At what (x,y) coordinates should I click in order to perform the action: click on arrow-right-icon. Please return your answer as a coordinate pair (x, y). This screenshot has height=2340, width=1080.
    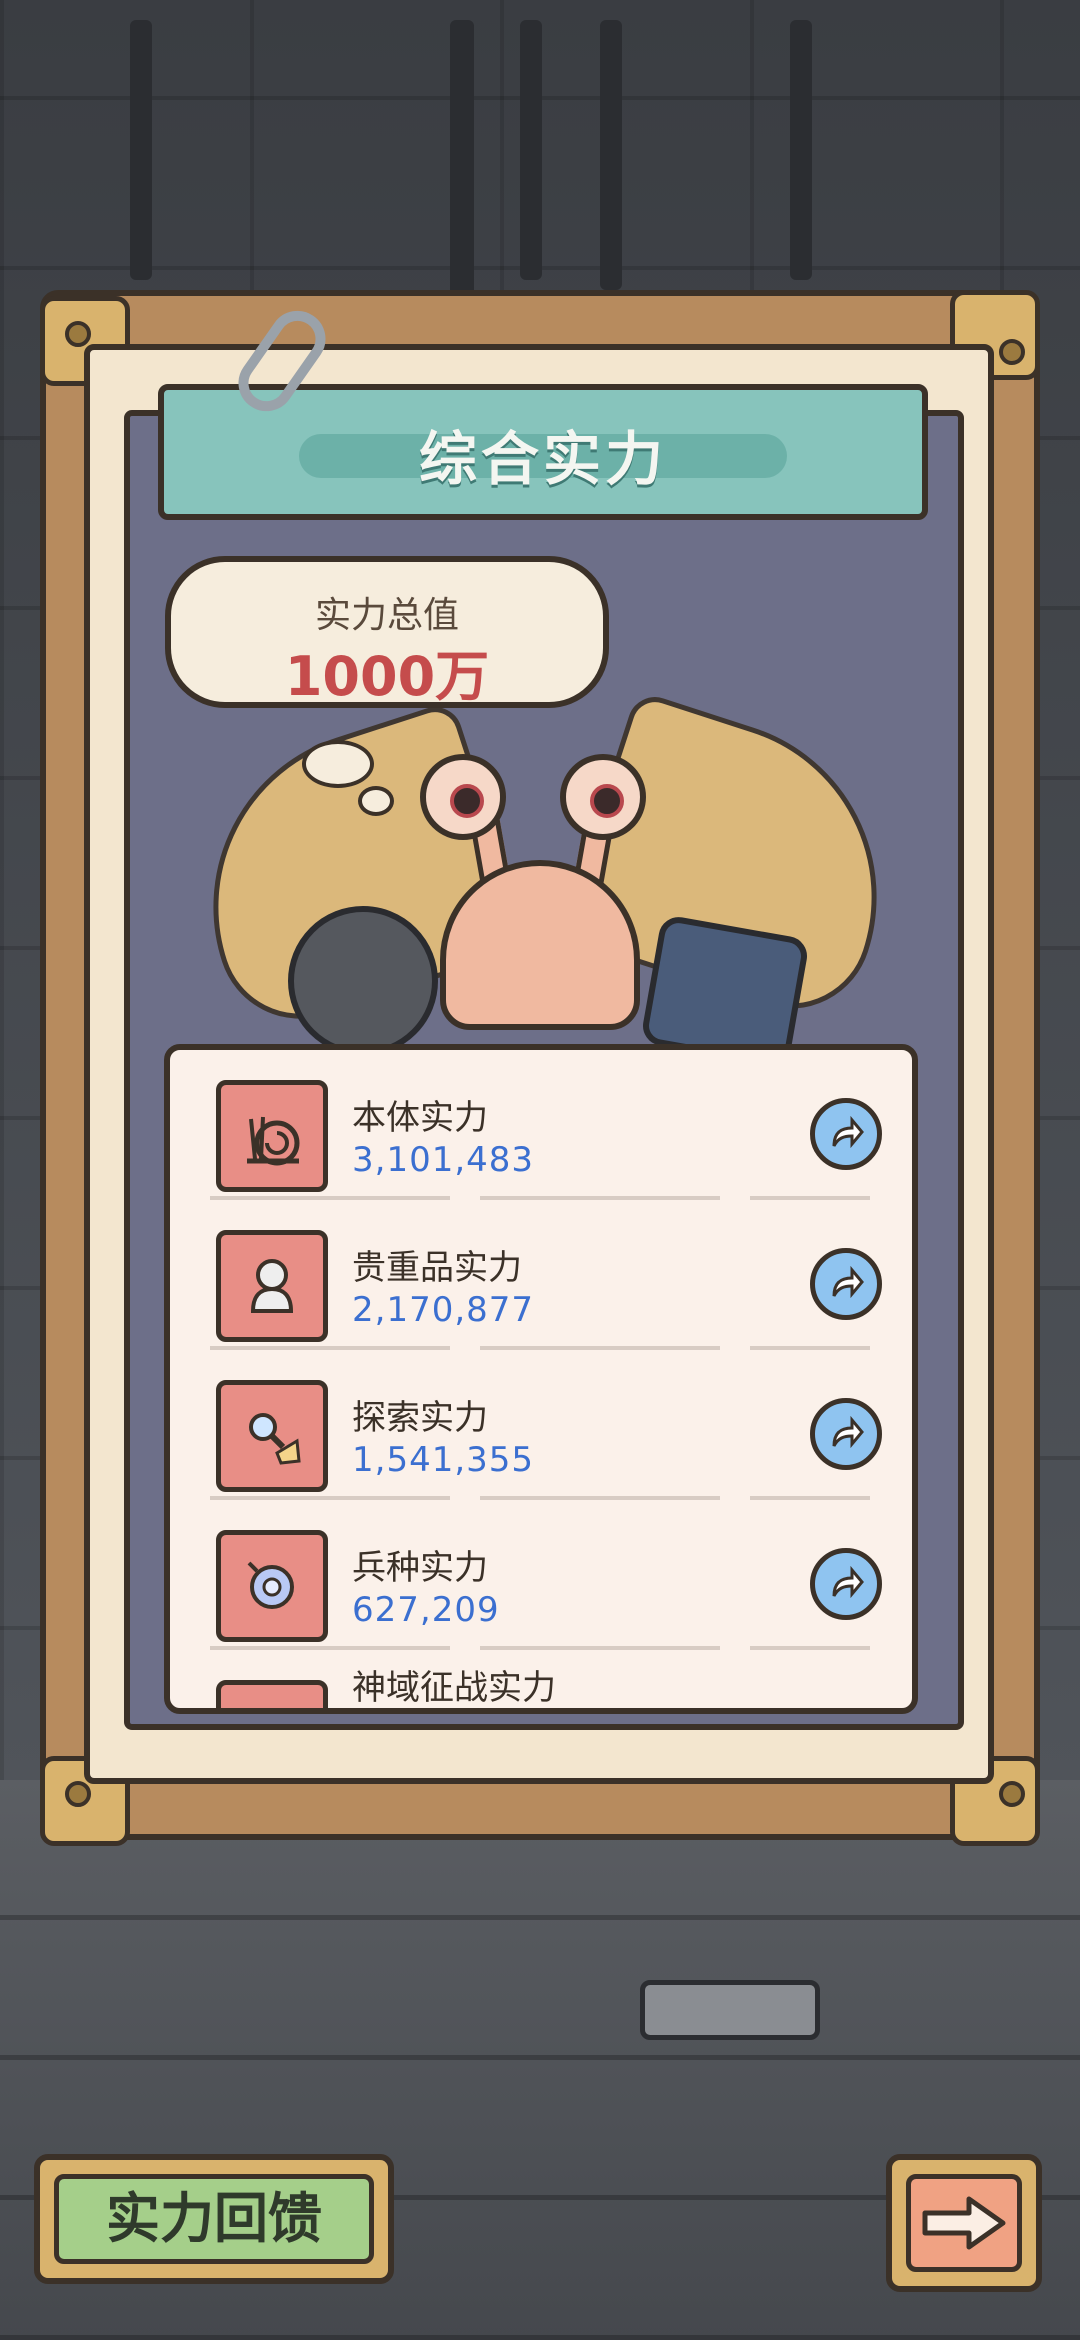
    Looking at the image, I should click on (964, 2223).